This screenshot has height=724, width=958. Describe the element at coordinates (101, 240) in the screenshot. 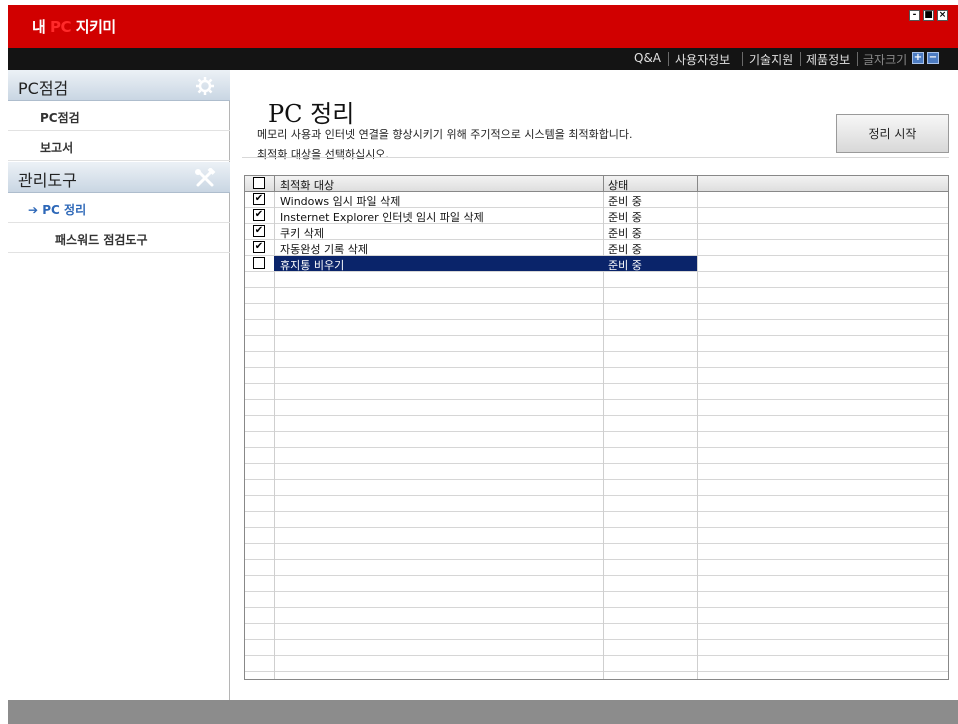

I see `sidebar-item-label: 패스워드 점검도구` at that location.